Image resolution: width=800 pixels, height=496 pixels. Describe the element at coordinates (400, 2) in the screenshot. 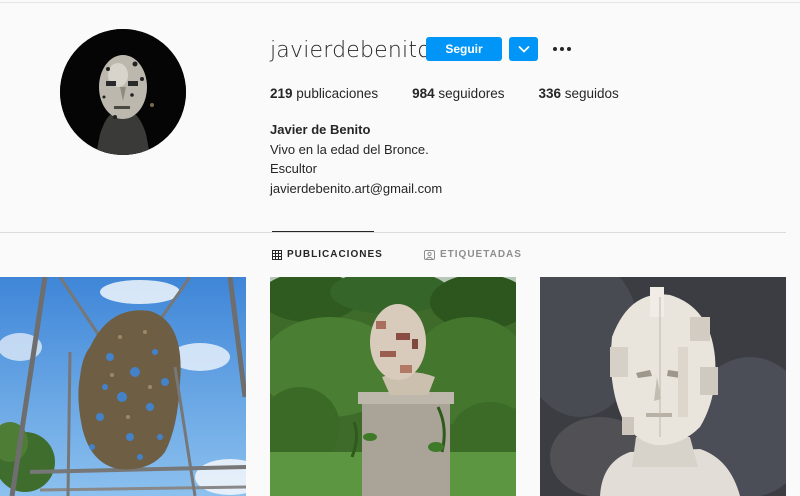

I see `top-divider` at that location.